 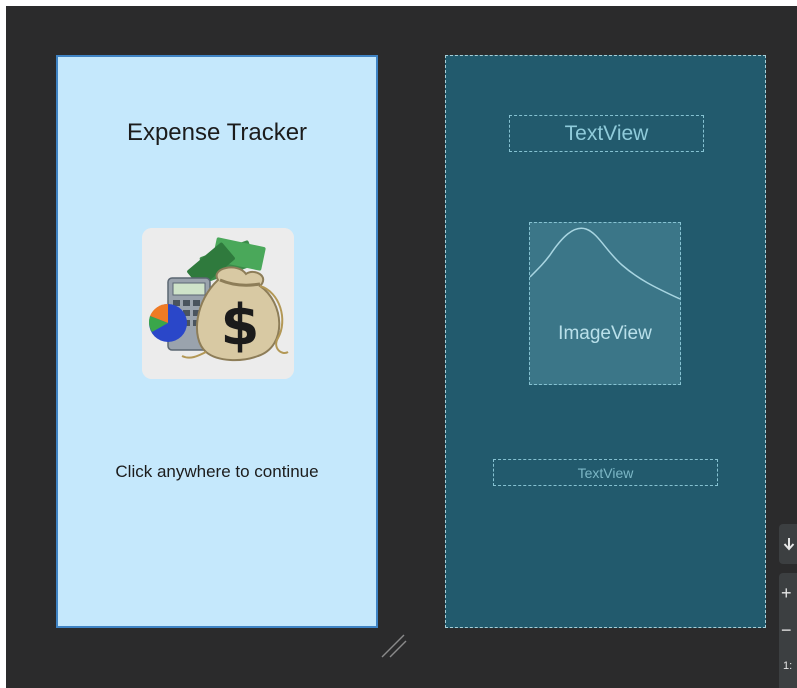 What do you see at coordinates (398, 3) in the screenshot?
I see `top-edge` at bounding box center [398, 3].